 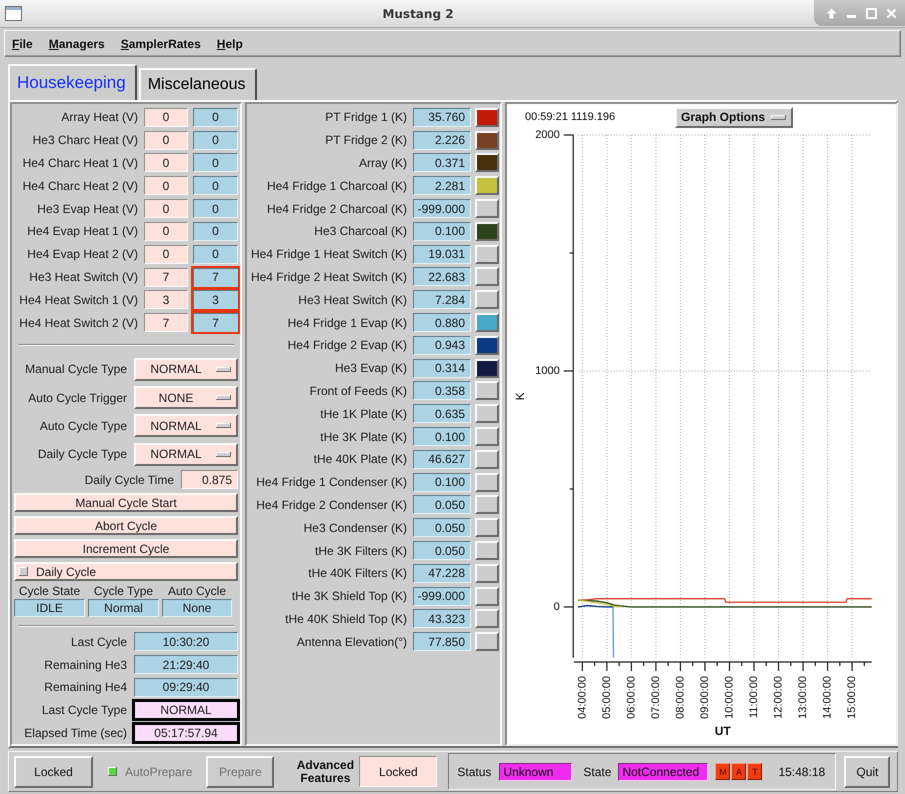 I want to click on field-label: He3 Heat Switch (V), so click(x=83, y=277).